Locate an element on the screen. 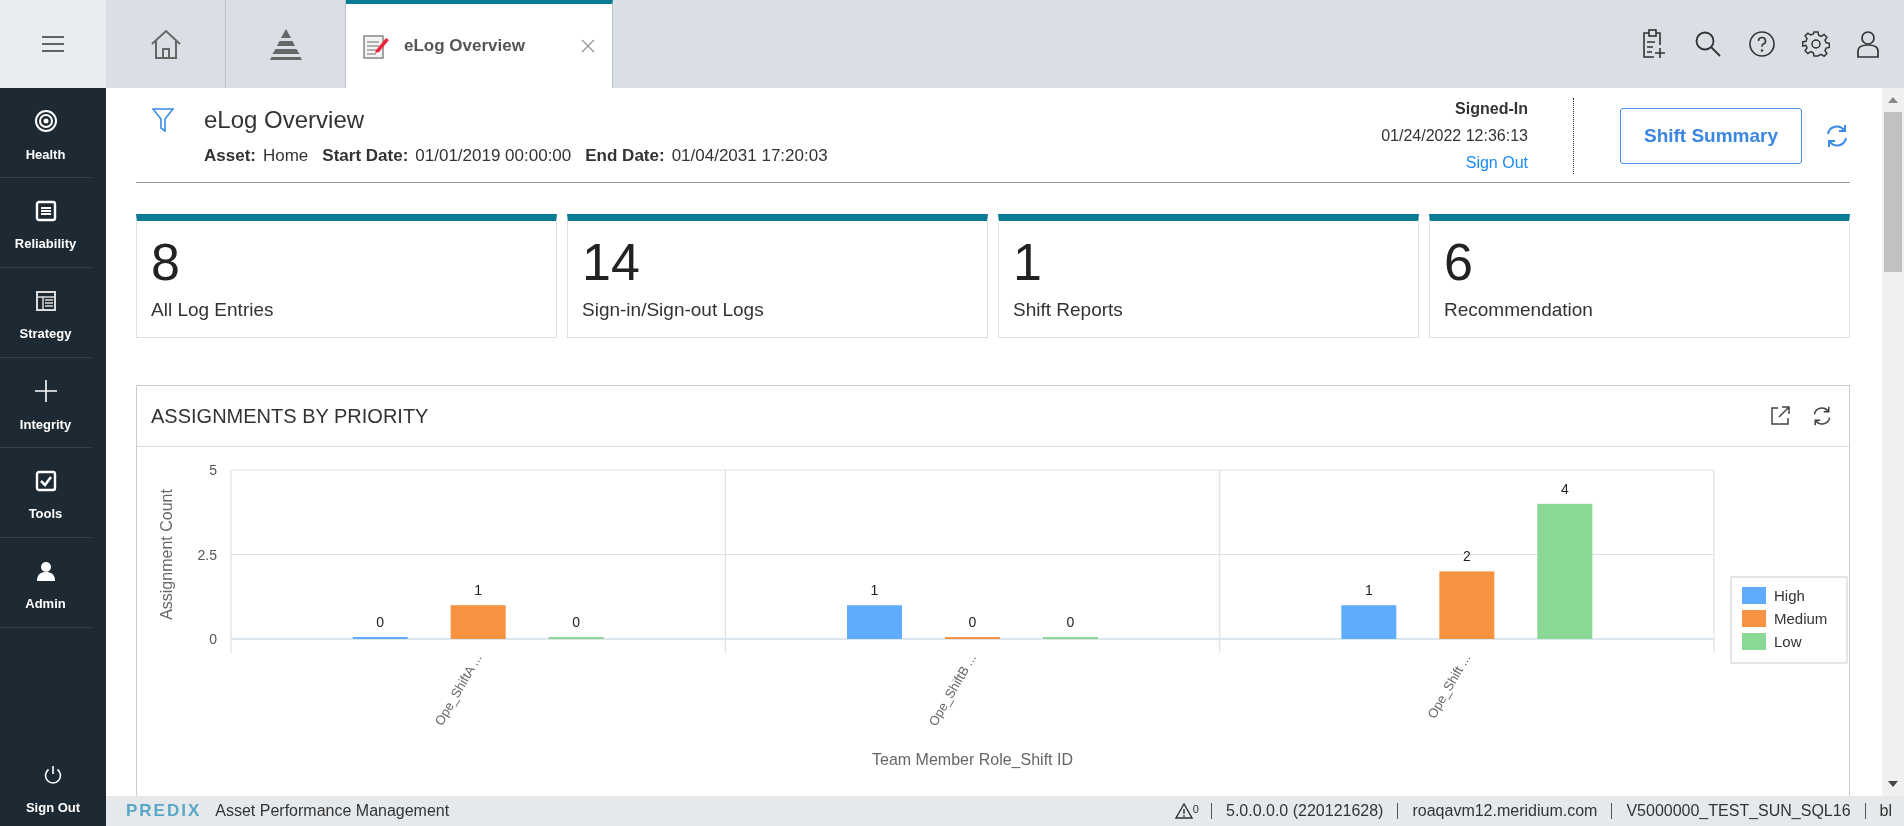 This screenshot has width=1904, height=826. axis-tick-label: 2.5 is located at coordinates (207, 554).